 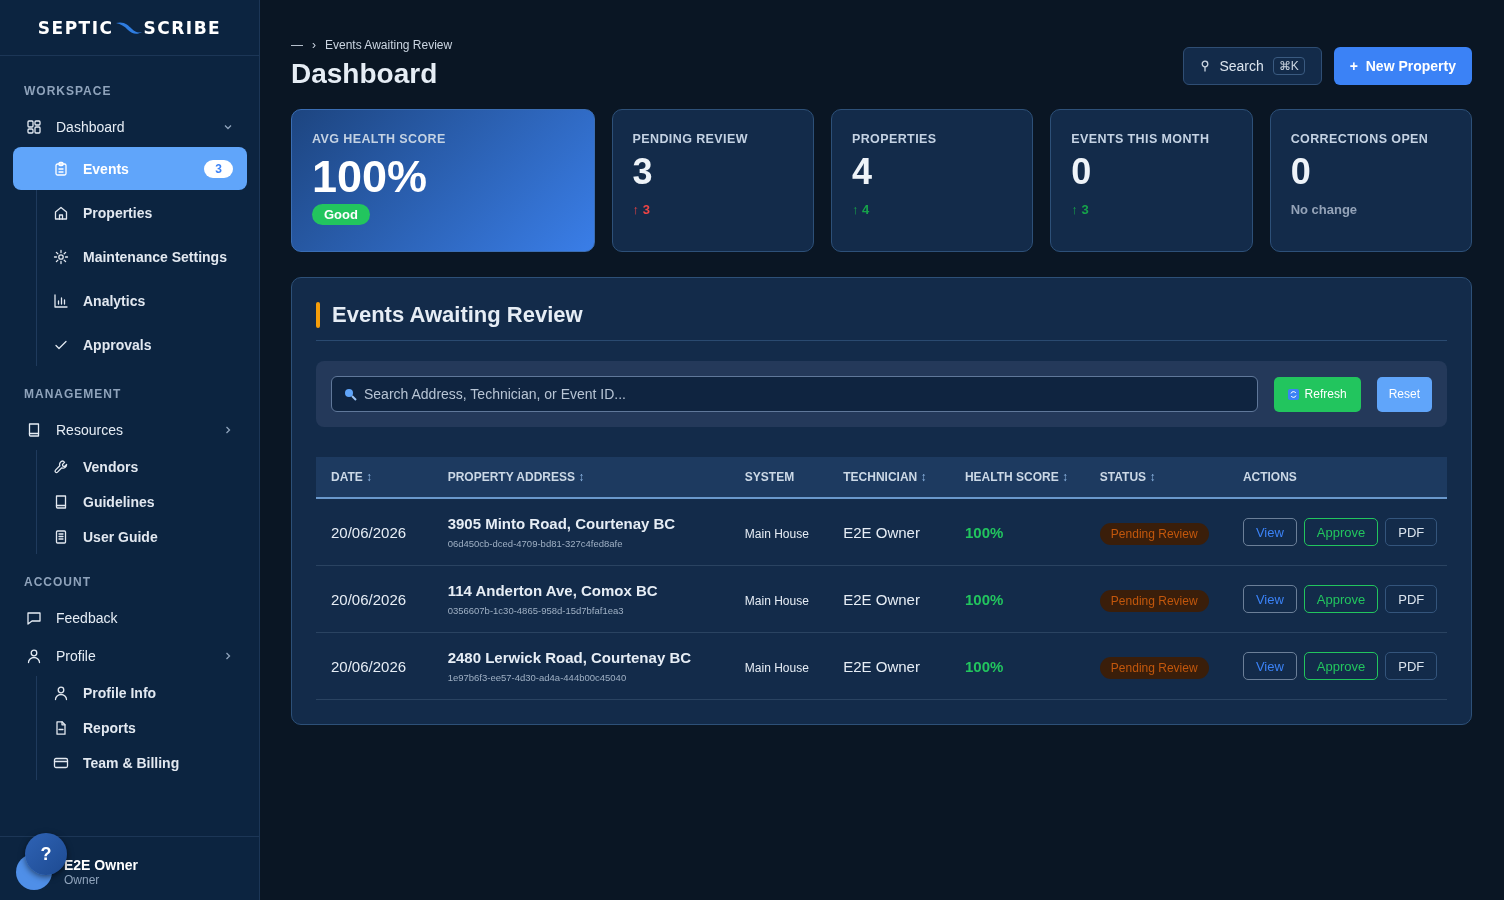 What do you see at coordinates (130, 537) in the screenshot?
I see `sidebar-item: User Guide` at bounding box center [130, 537].